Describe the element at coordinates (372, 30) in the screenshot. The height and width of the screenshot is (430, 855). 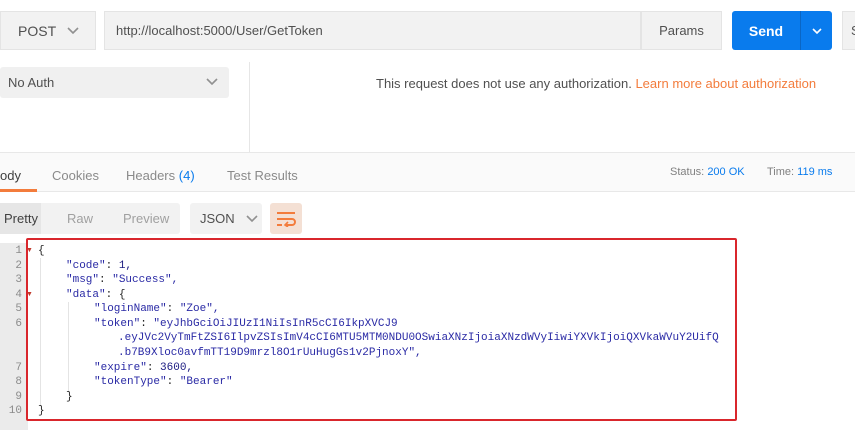
I see `url-input: http://localhost:5000/User/GetToken` at that location.